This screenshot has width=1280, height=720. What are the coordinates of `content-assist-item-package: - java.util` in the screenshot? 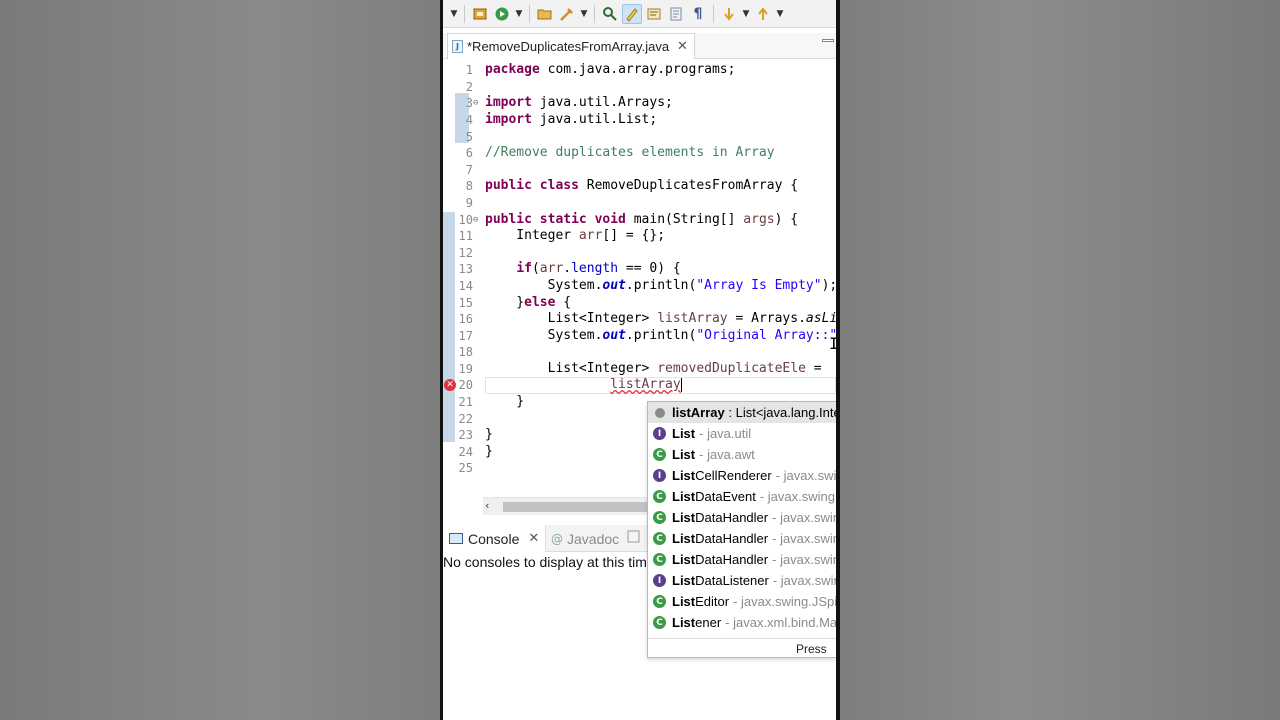 It's located at (725, 433).